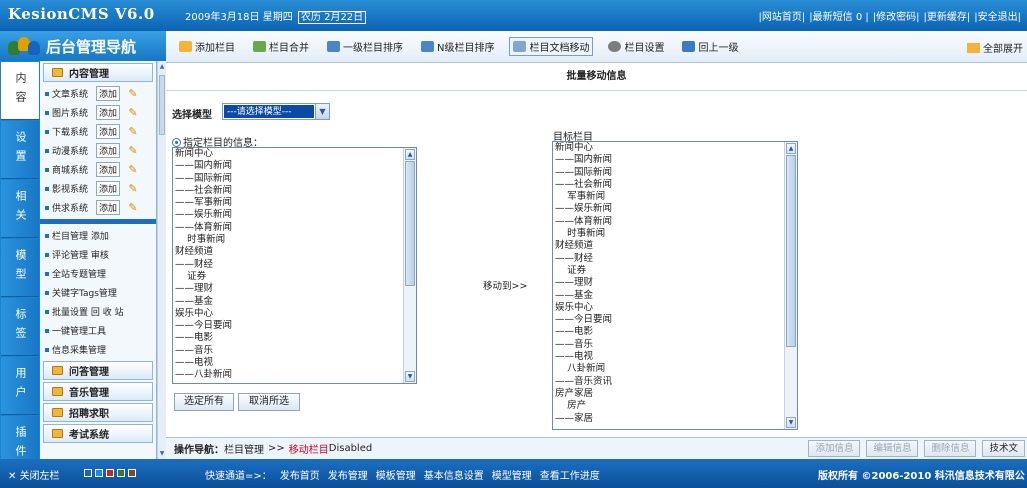  I want to click on menu-item: 信息采集管理, so click(98, 349).